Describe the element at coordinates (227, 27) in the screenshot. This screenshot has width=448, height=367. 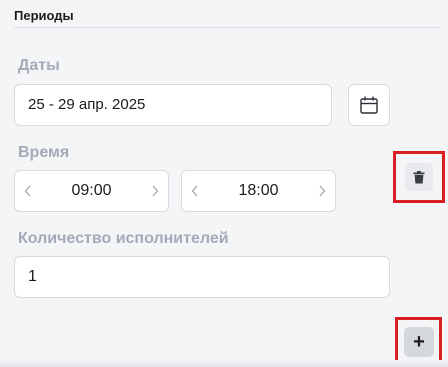
I see `title-divider` at that location.